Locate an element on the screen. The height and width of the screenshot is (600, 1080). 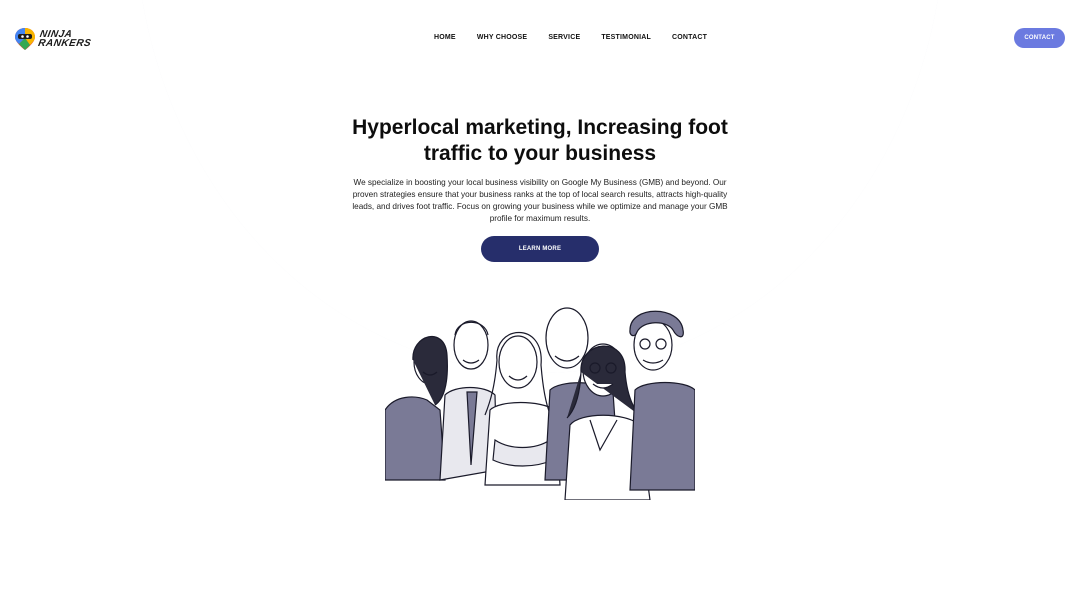
map-pin-ninja-icon is located at coordinates (25, 39).